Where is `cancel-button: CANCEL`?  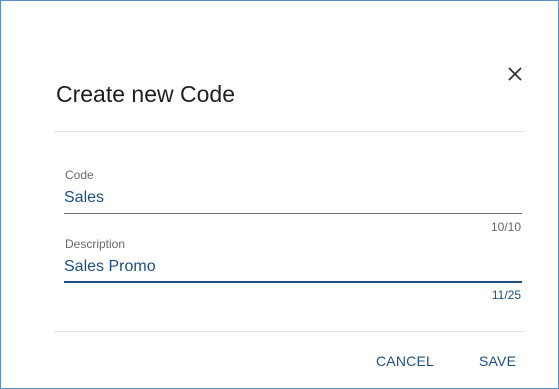
cancel-button: CANCEL is located at coordinates (405, 361).